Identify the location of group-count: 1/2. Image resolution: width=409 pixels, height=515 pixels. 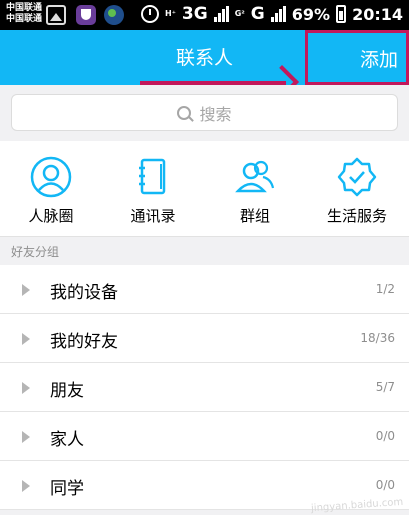
(385, 289).